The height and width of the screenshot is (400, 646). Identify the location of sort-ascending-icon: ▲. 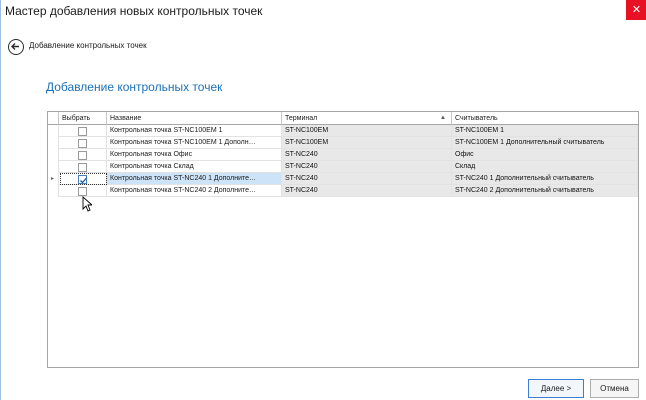
(443, 118).